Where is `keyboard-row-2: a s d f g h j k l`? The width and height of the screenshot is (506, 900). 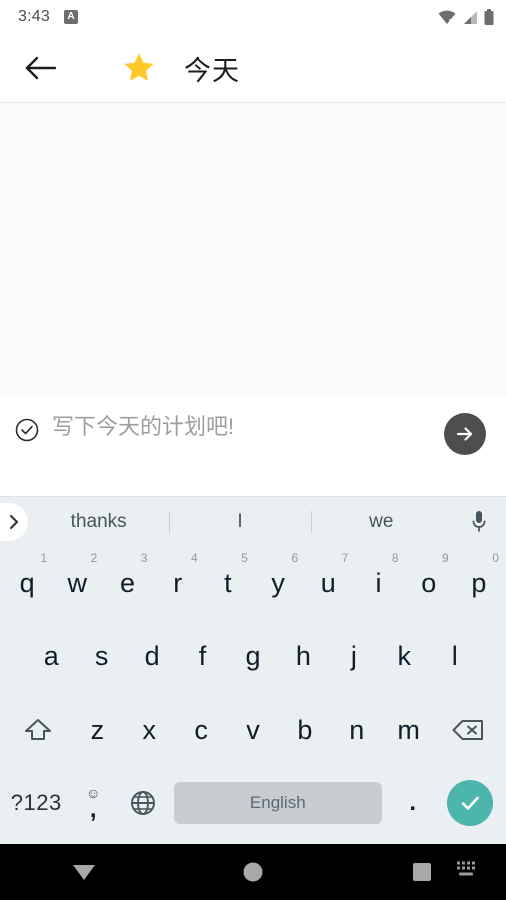
keyboard-row-2: a s d f g h j k l is located at coordinates (253, 656).